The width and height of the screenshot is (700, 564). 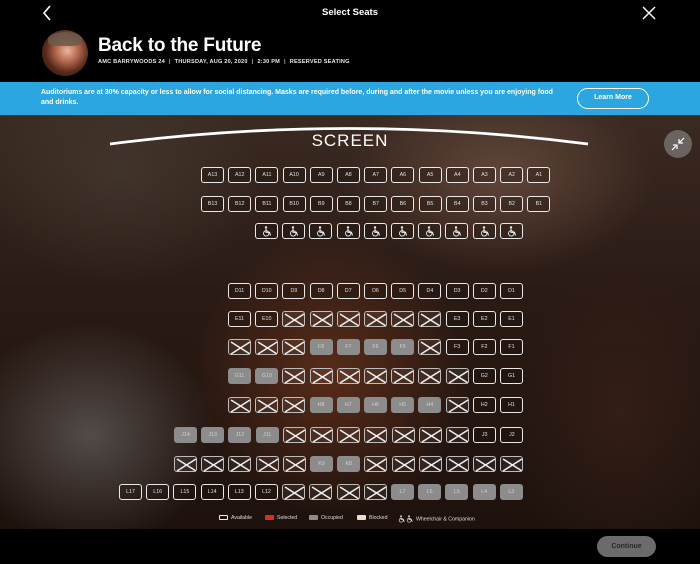 What do you see at coordinates (484, 319) in the screenshot?
I see `seat-available: E2` at bounding box center [484, 319].